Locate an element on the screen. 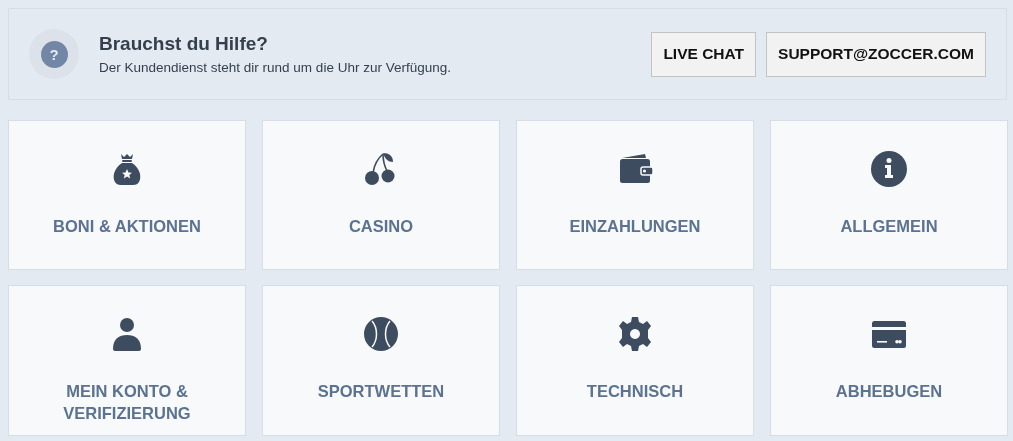  category-label: MEIN KONTO & VERIFIZIERUNG is located at coordinates (127, 402).